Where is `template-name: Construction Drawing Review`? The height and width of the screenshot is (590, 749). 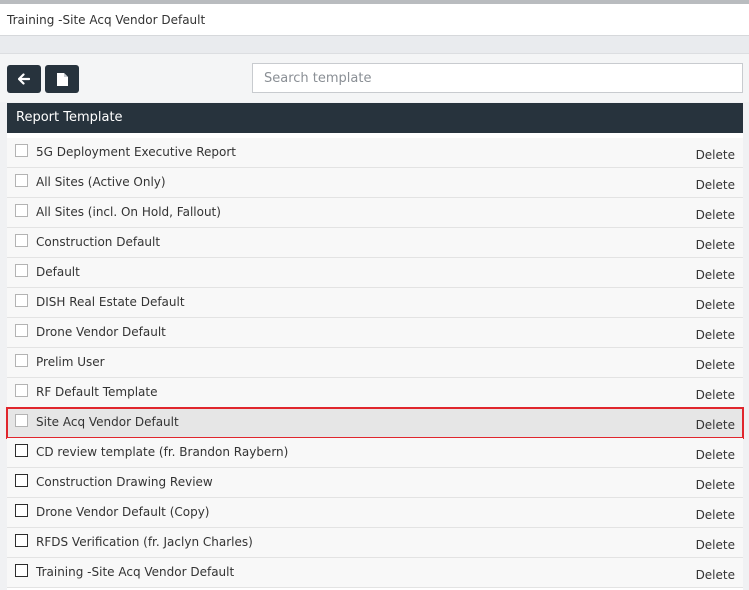 template-name: Construction Drawing Review is located at coordinates (124, 482).